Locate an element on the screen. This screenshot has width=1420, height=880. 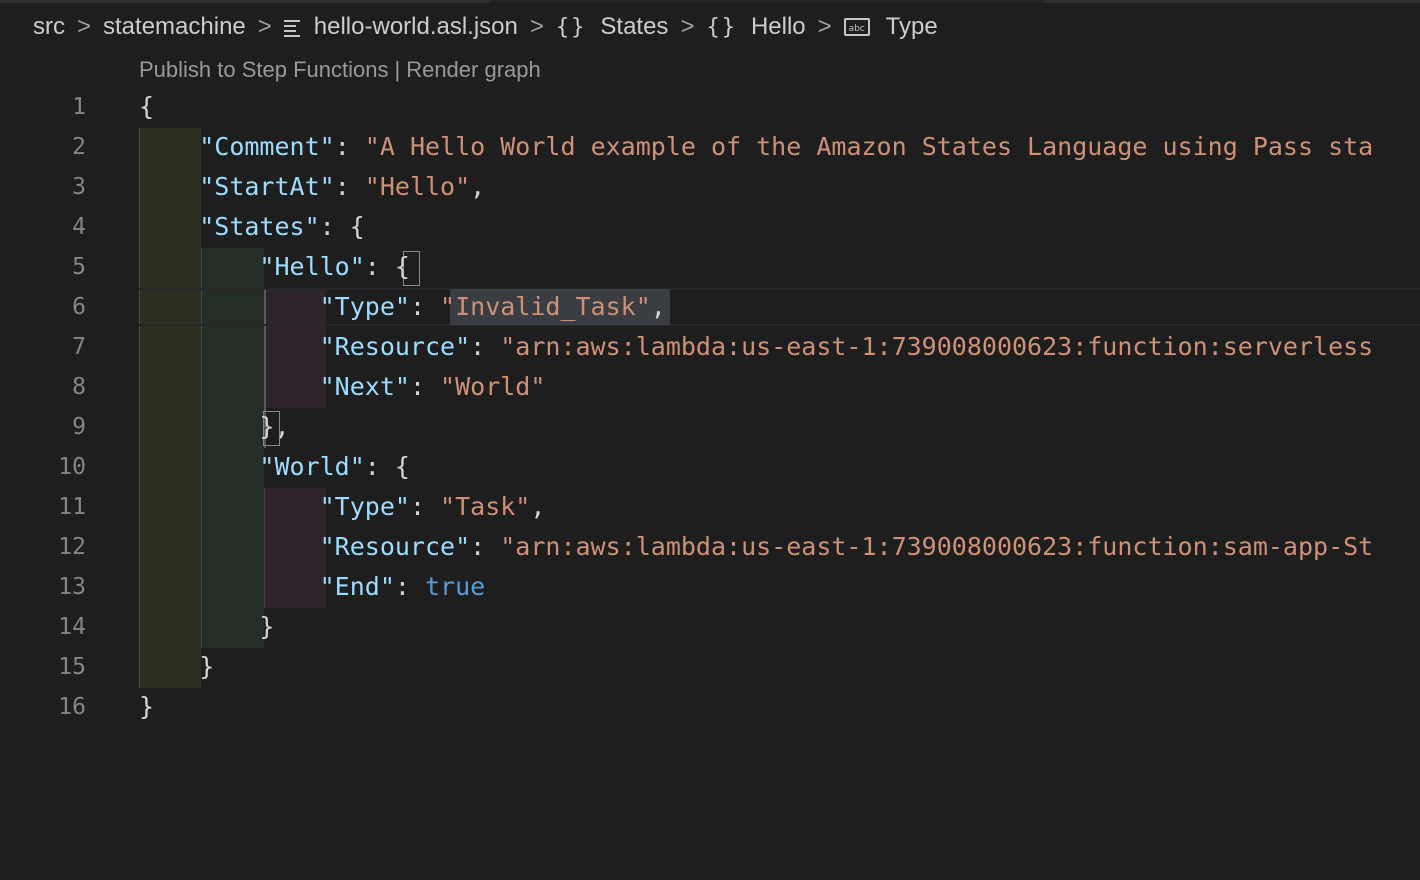
codelens: Publish to Step Functions | Render graph is located at coordinates (340, 70).